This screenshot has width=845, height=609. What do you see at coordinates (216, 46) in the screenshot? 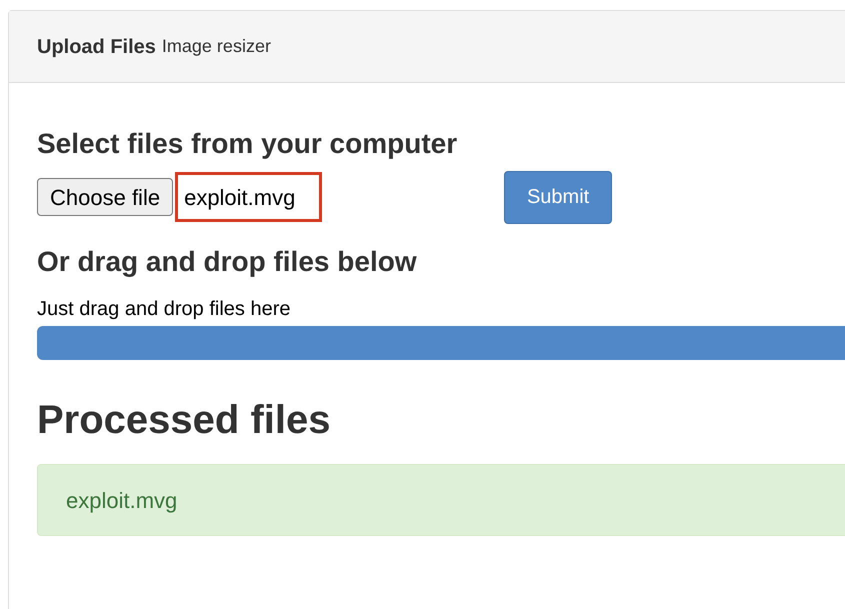
I see `panel-subtitle: Image resizer` at bounding box center [216, 46].